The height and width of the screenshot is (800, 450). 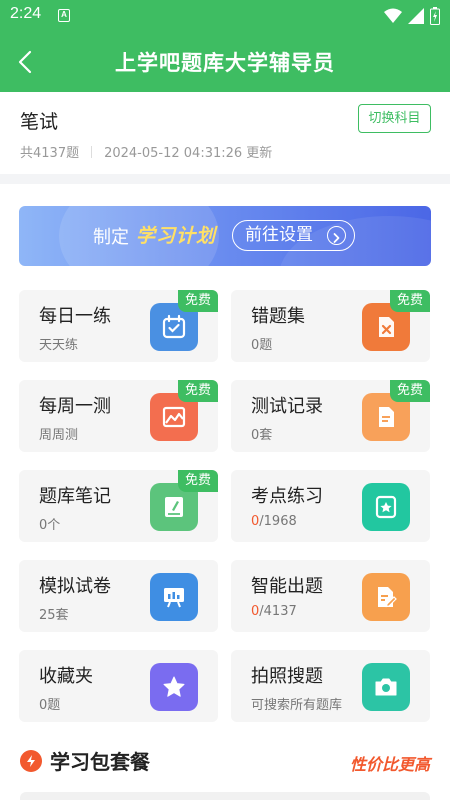 I want to click on card-daily-practice: 每日一练 天天练 免费, so click(x=118, y=326).